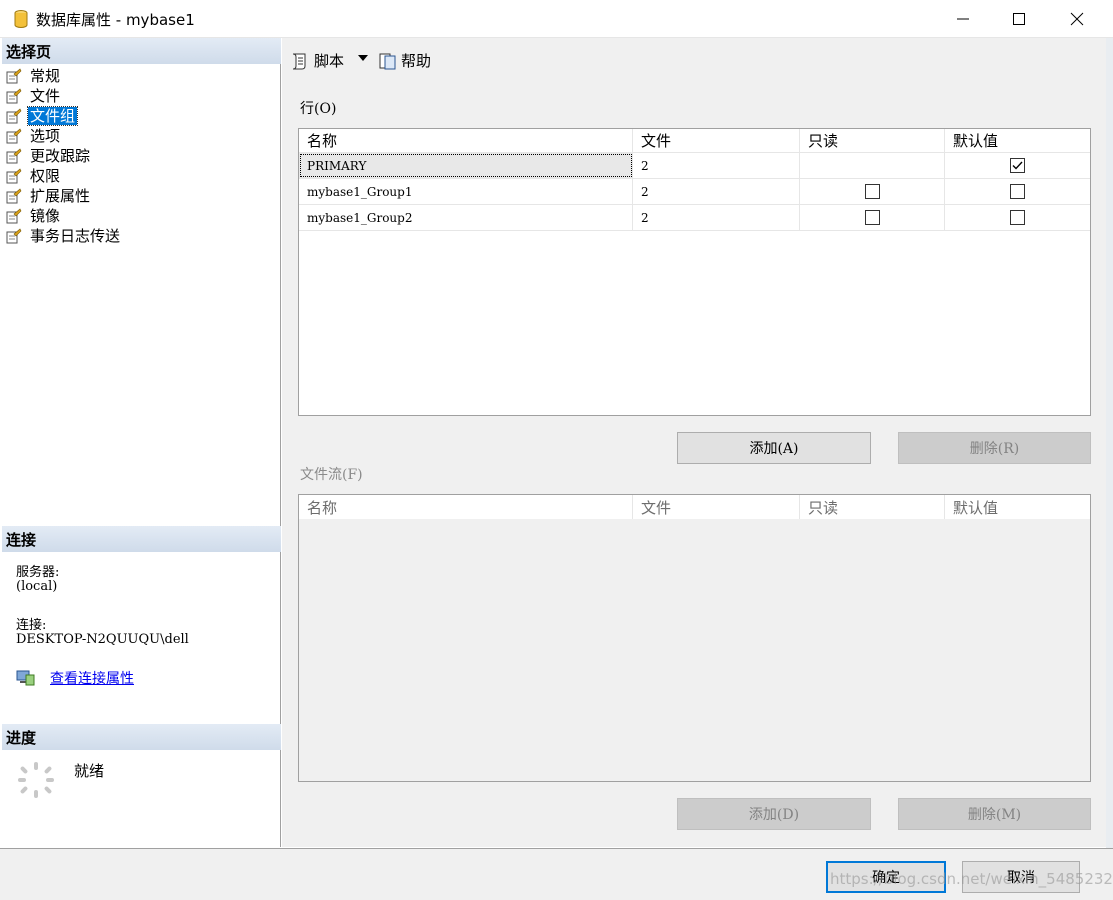 The image size is (1113, 900). I want to click on page-item: 更改跟踪, so click(49, 156).